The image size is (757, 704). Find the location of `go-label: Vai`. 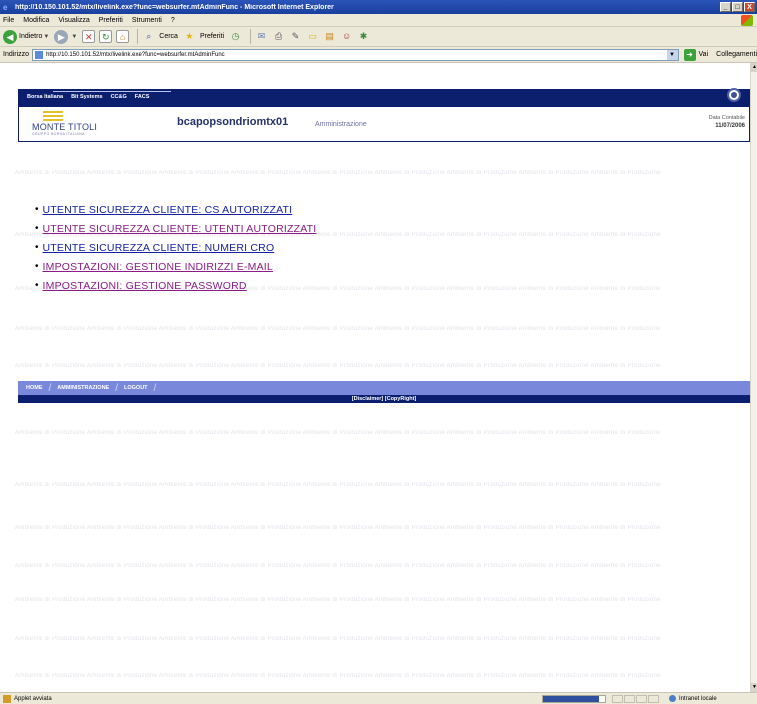

go-label: Vai is located at coordinates (703, 54).